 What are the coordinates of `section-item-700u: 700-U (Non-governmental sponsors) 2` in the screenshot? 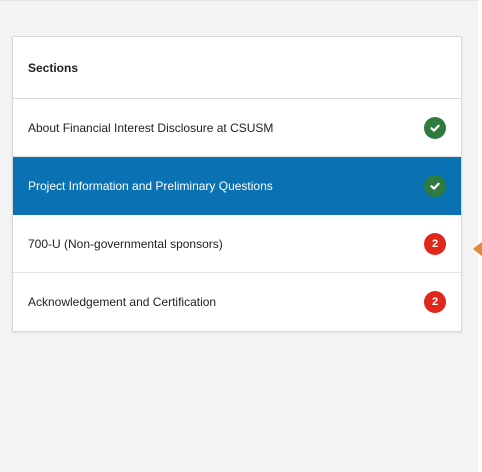 It's located at (237, 244).